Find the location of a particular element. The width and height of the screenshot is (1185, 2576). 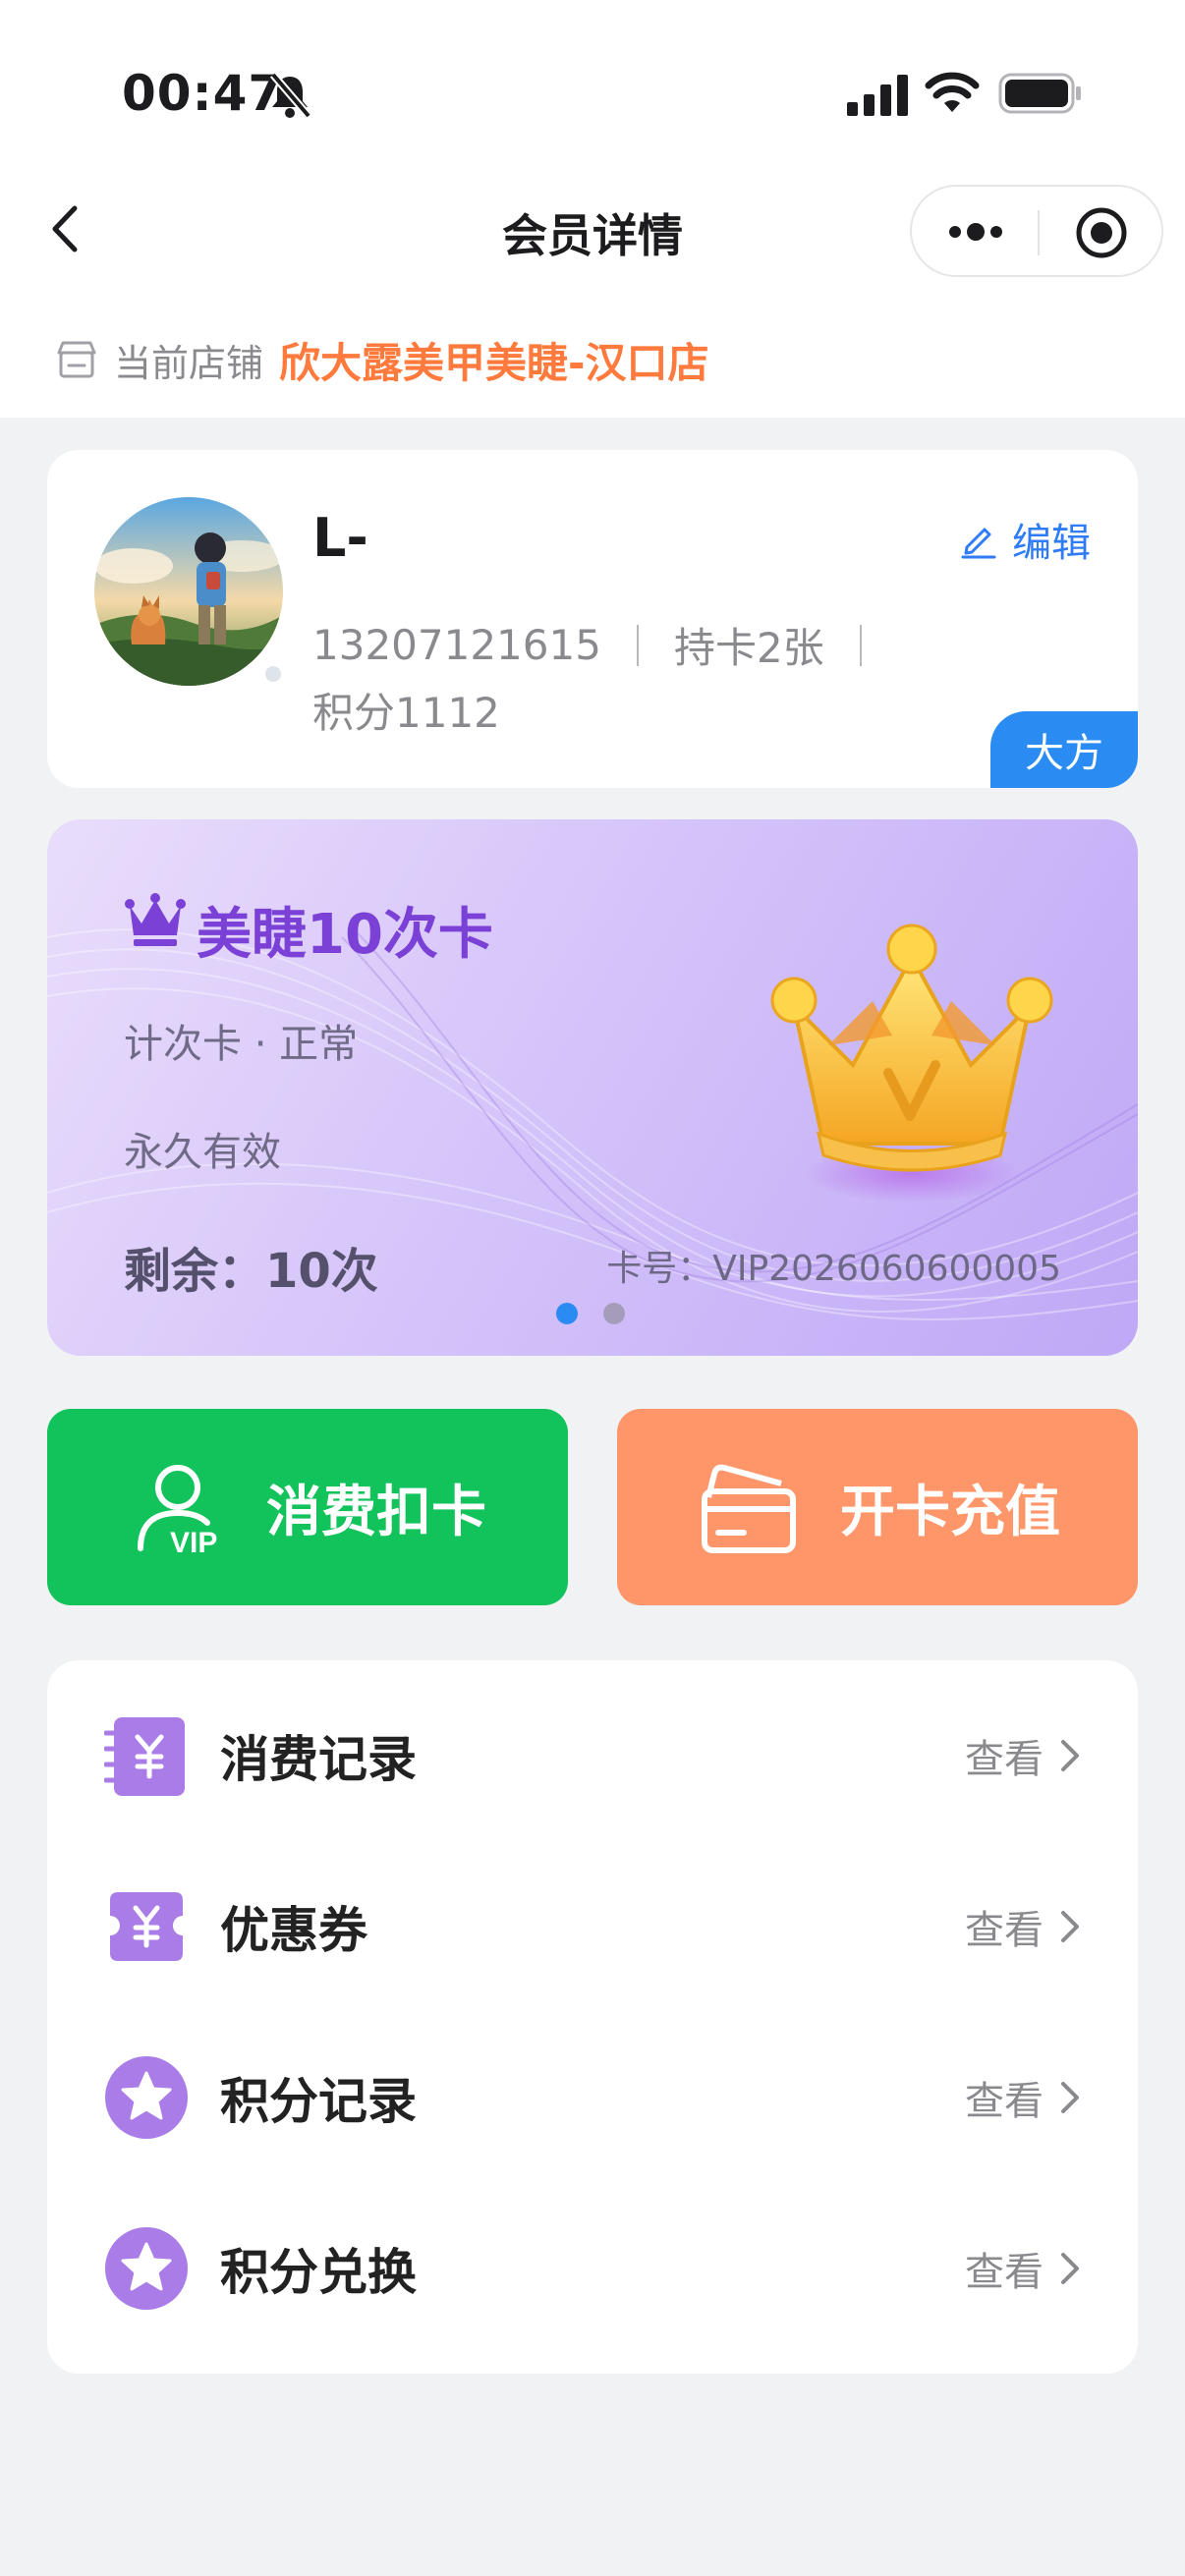

battery-icon is located at coordinates (1040, 93).